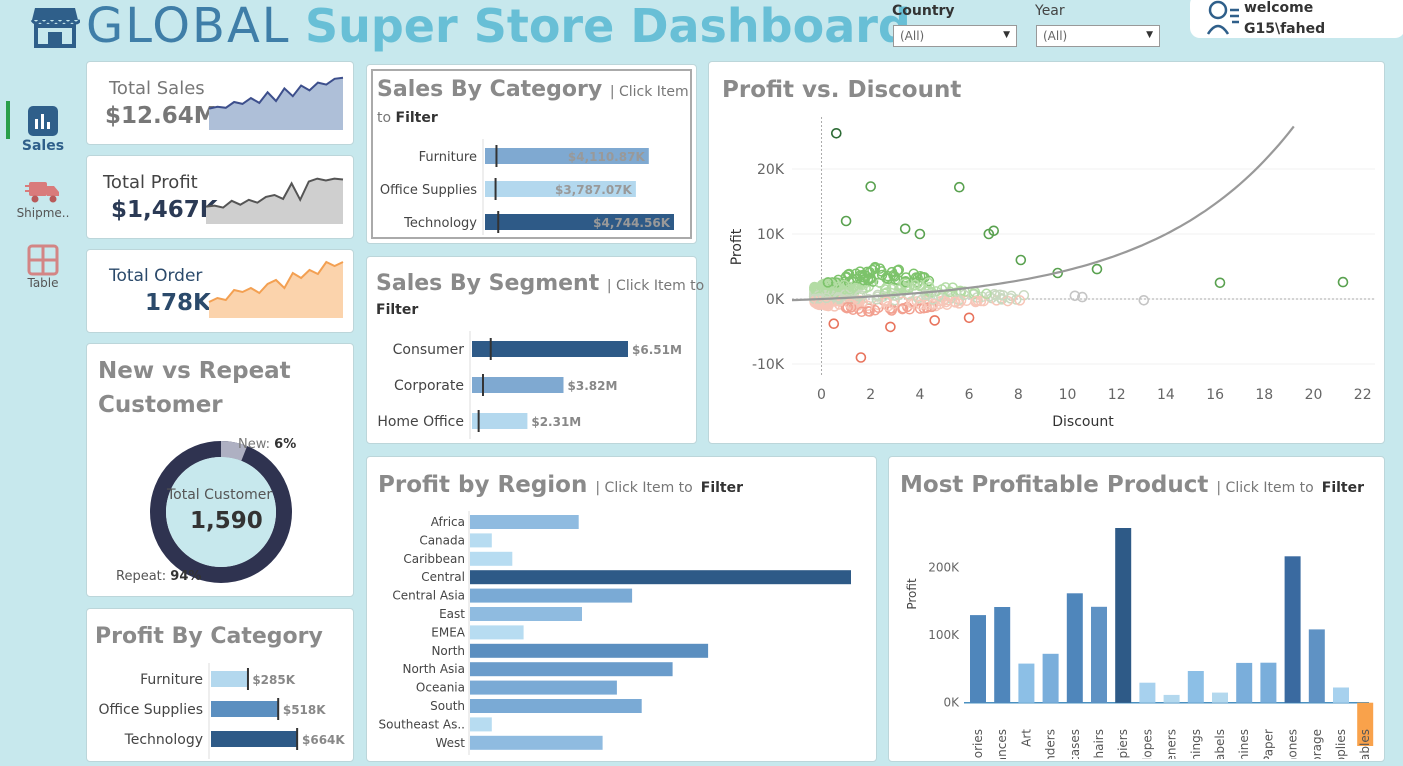 The height and width of the screenshot is (766, 1403). I want to click on country-filter-select: (All) ▼, so click(955, 36).